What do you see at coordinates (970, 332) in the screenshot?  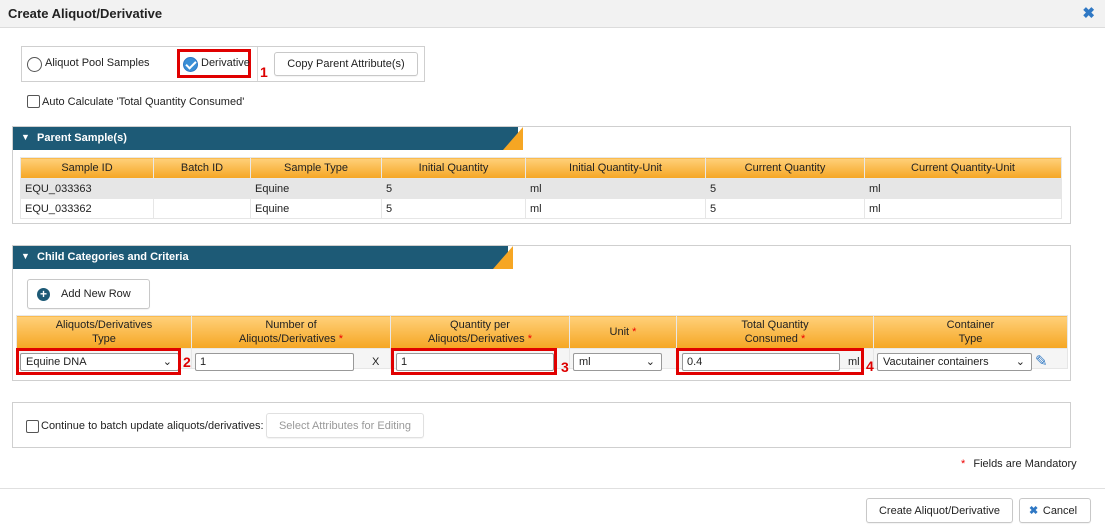 I see `column-header-container: Container Type` at bounding box center [970, 332].